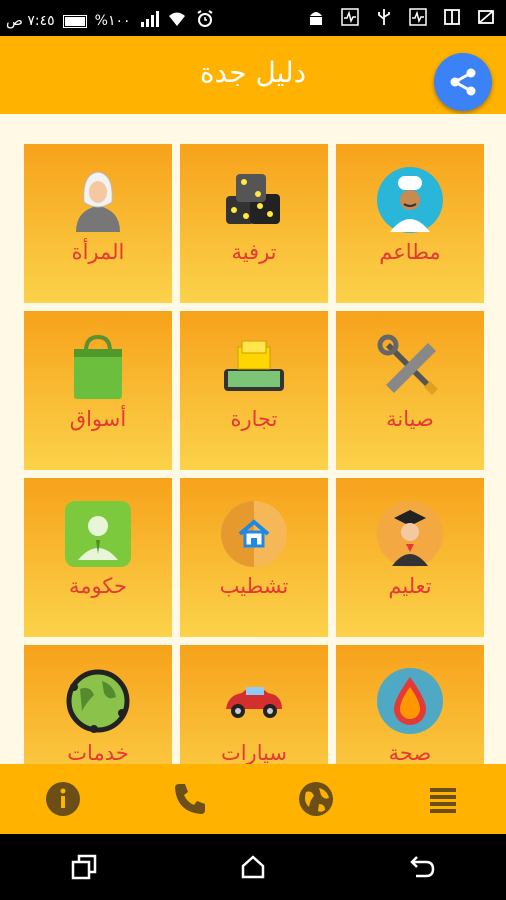 The width and height of the screenshot is (506, 900). Describe the element at coordinates (410, 586) in the screenshot. I see `tile-label: تعليم` at that location.